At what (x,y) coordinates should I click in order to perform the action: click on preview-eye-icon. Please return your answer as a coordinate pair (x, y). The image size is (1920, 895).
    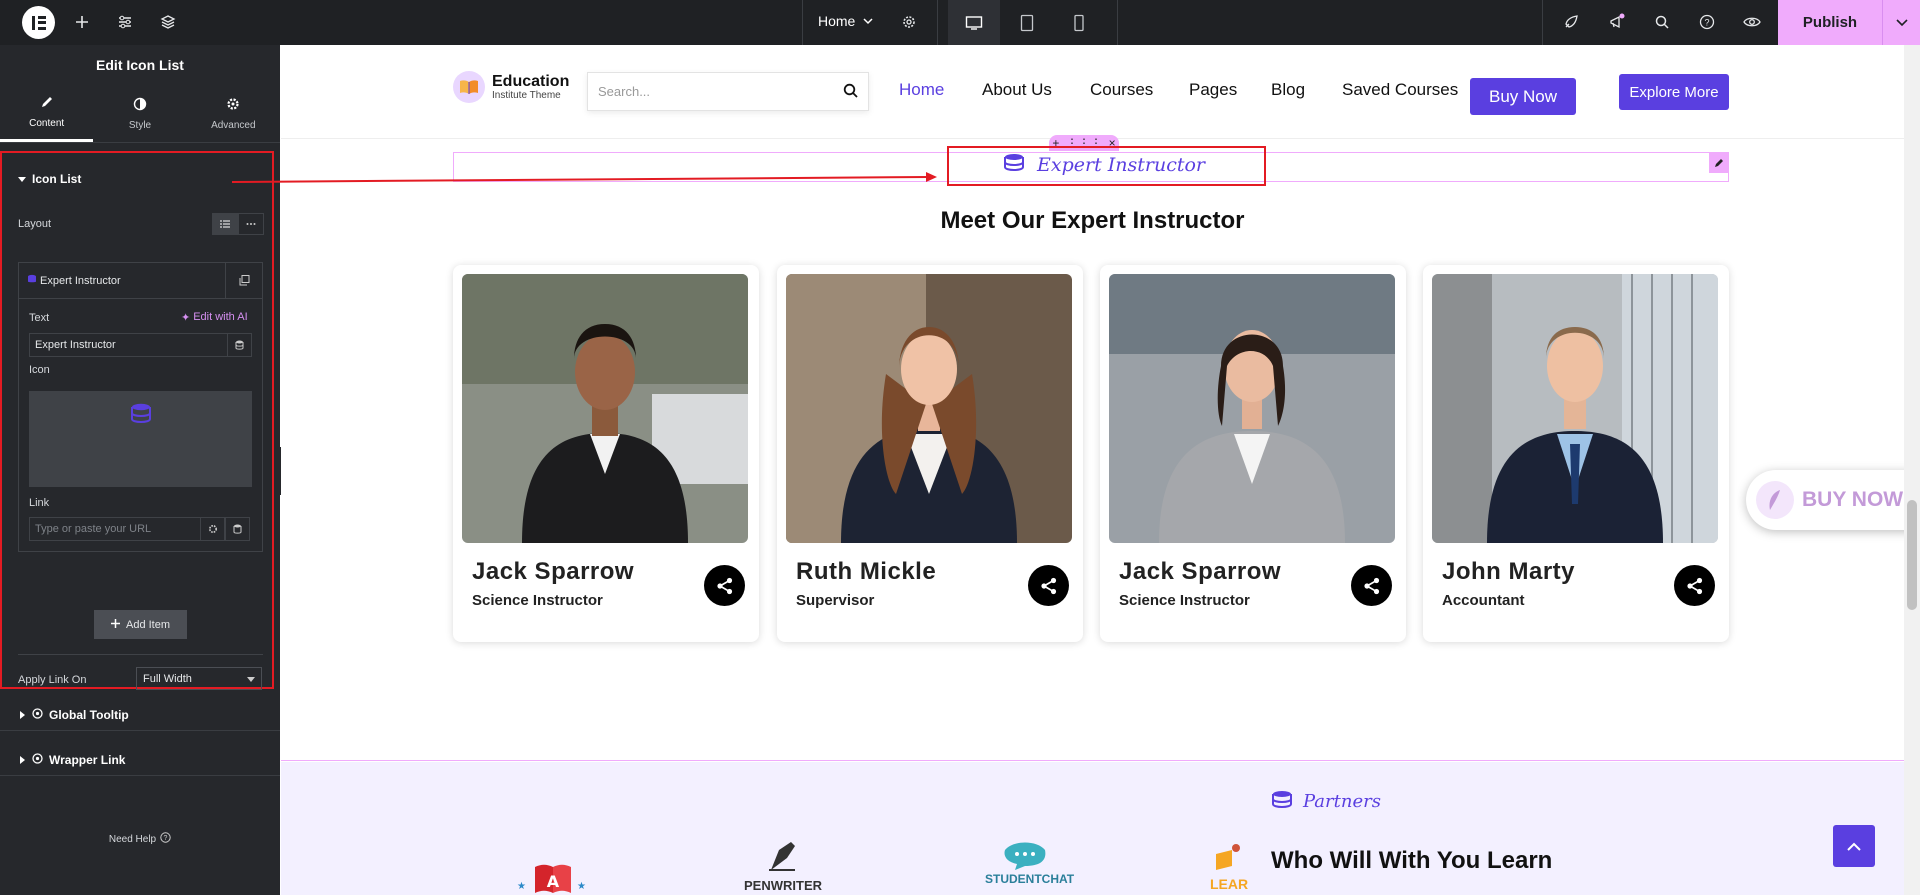
    Looking at the image, I should click on (1752, 22).